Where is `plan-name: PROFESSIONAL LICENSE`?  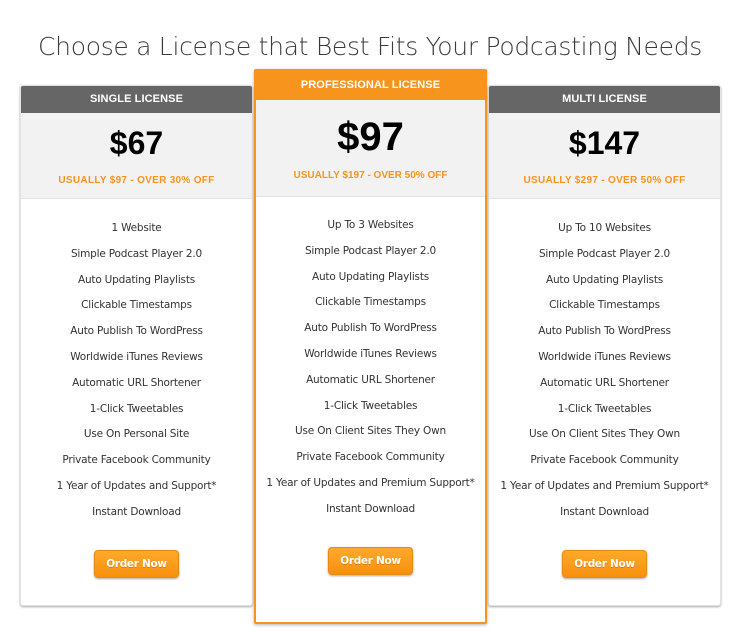
plan-name: PROFESSIONAL LICENSE is located at coordinates (370, 85).